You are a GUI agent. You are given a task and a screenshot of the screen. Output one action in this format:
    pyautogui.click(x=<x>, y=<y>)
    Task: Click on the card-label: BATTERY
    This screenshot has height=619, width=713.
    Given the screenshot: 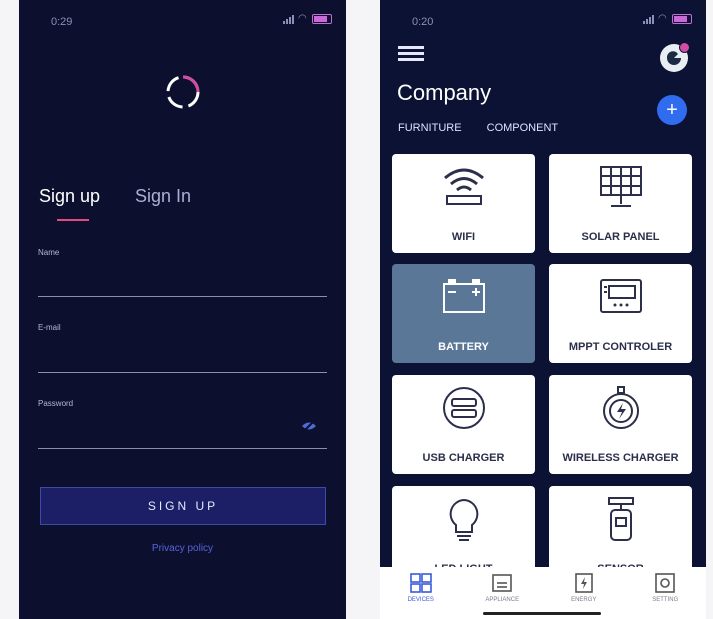 What is the action you would take?
    pyautogui.click(x=463, y=347)
    